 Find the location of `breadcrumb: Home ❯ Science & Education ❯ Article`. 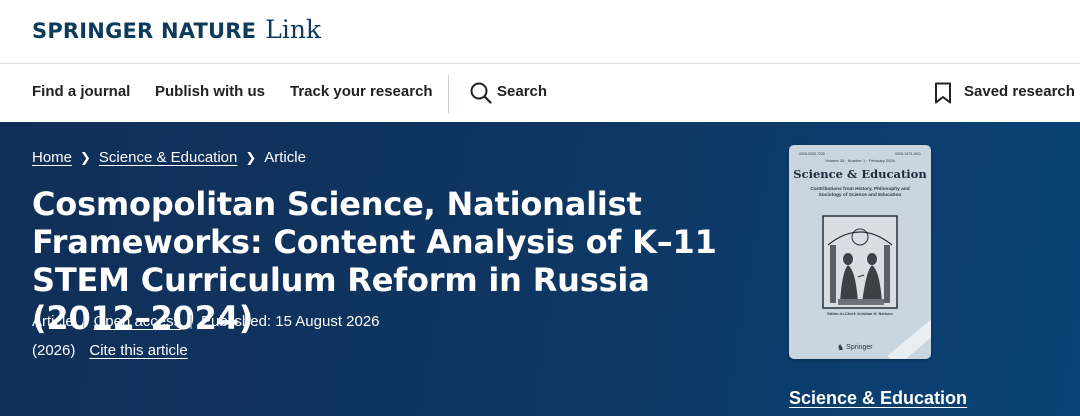

breadcrumb: Home ❯ Science & Education ❯ Article is located at coordinates (169, 157).